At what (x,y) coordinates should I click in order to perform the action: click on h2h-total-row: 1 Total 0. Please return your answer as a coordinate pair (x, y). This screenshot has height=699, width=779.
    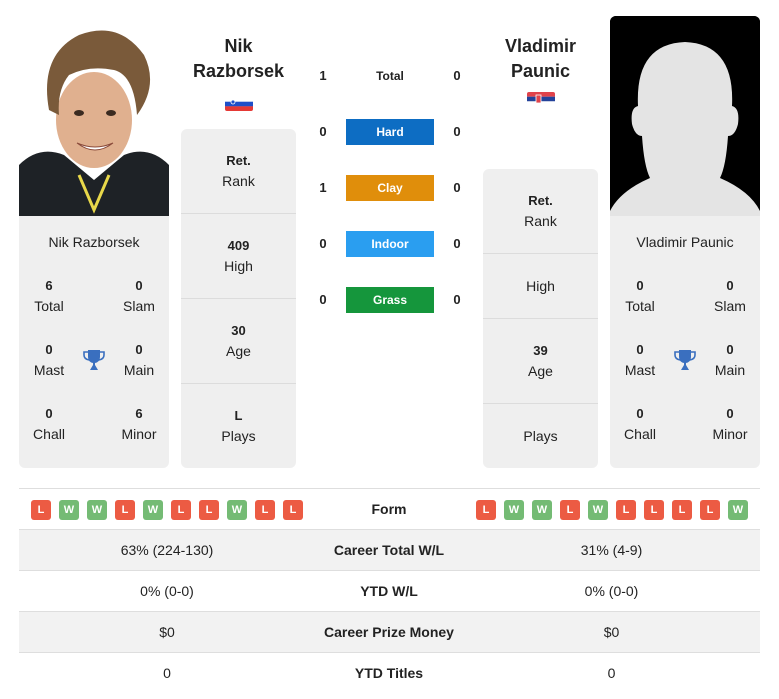
    Looking at the image, I should click on (390, 76).